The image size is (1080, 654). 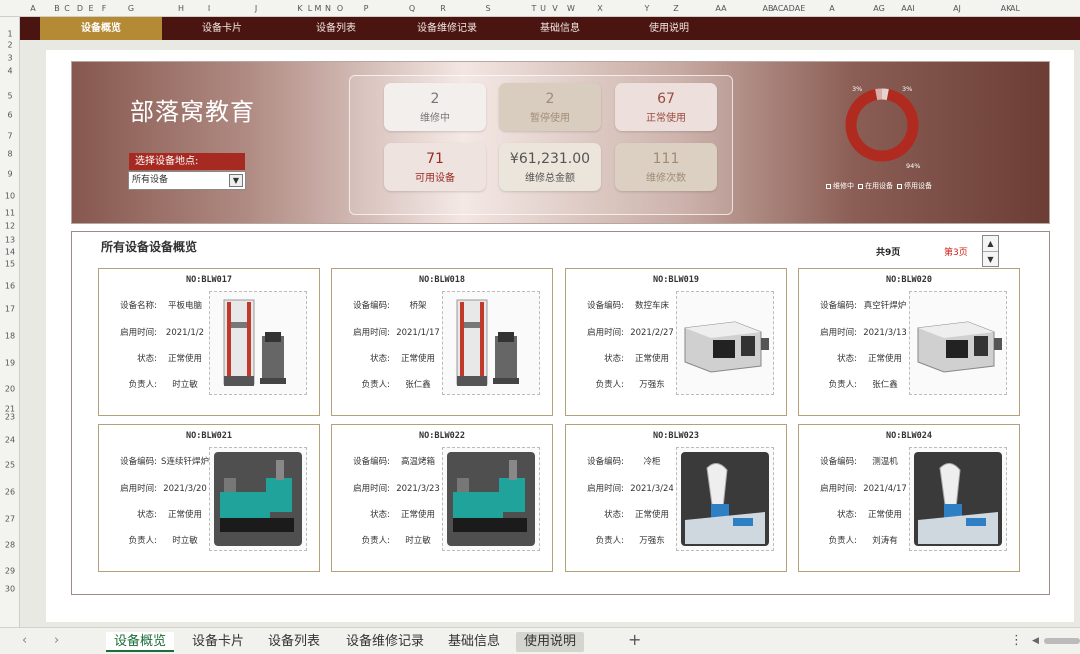 I want to click on column-header: M, so click(x=318, y=8).